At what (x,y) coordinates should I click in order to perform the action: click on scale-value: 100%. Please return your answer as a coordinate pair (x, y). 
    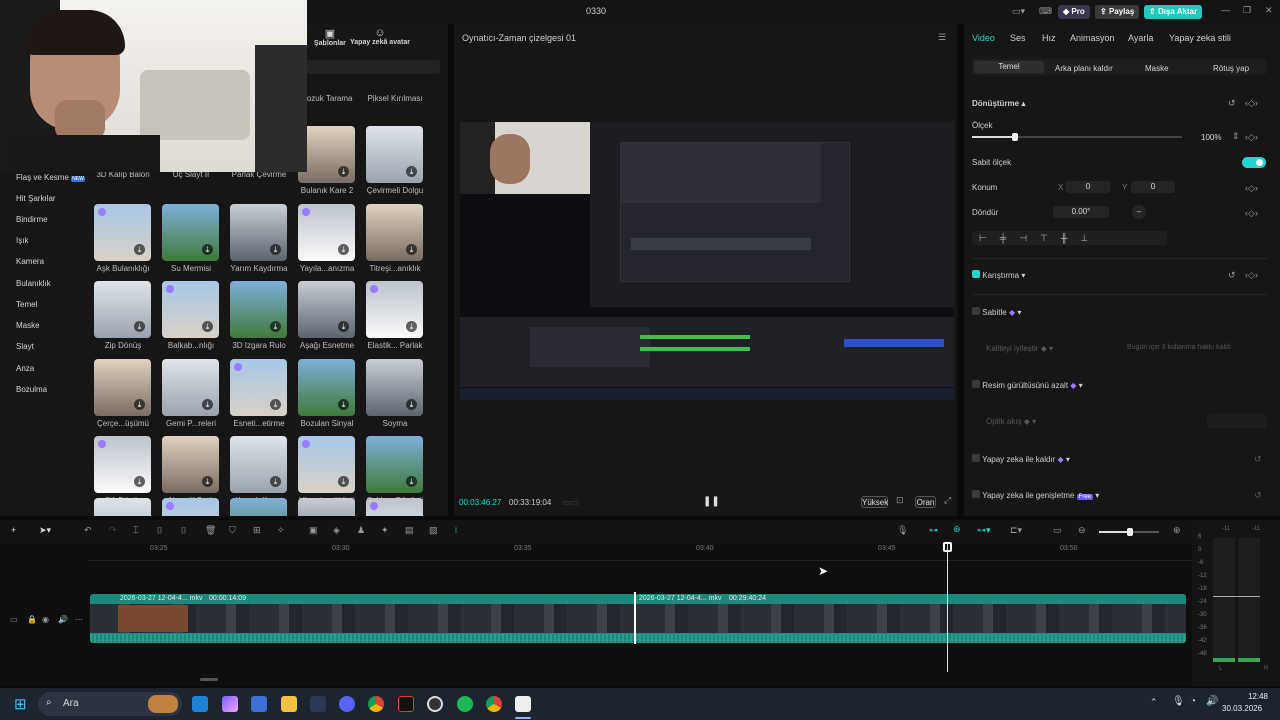
    Looking at the image, I should click on (1211, 137).